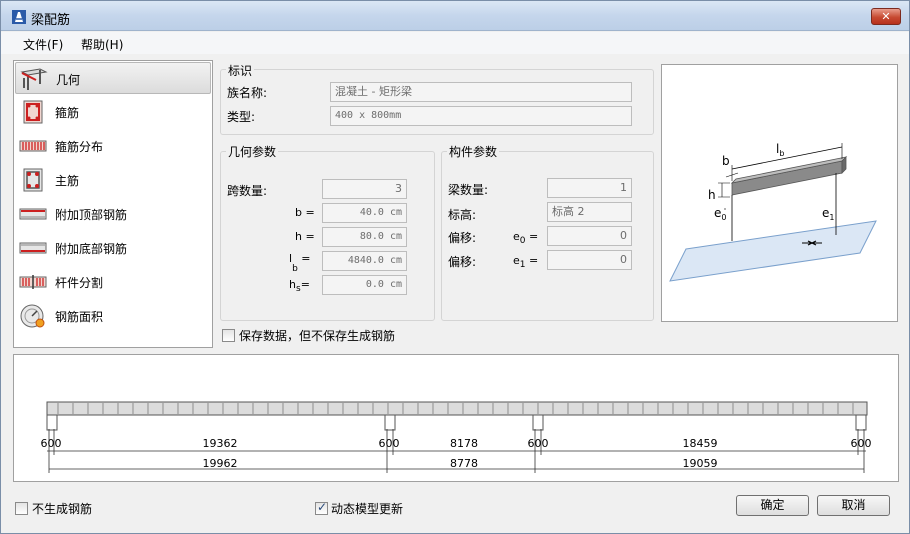 The image size is (910, 534). What do you see at coordinates (589, 188) in the screenshot?
I see `beam-count-field: 1` at bounding box center [589, 188].